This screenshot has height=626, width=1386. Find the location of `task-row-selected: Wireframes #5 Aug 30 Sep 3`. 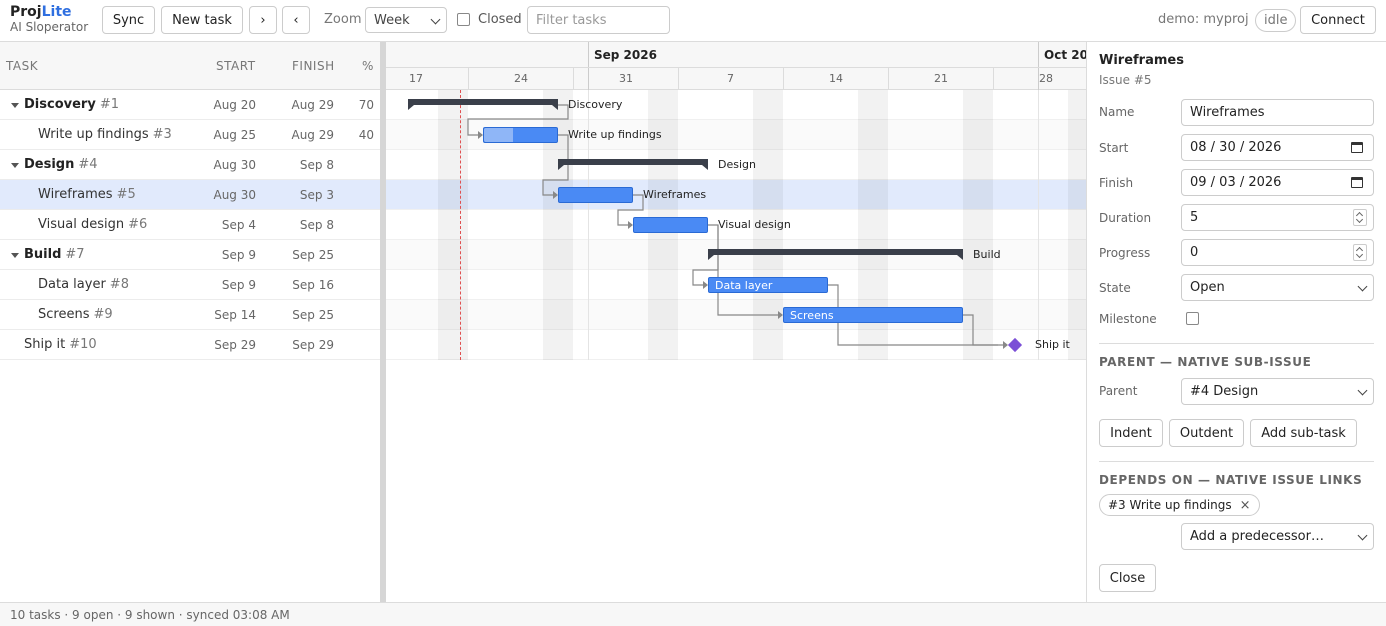

task-row-selected: Wireframes #5 Aug 30 Sep 3 is located at coordinates (190, 195).